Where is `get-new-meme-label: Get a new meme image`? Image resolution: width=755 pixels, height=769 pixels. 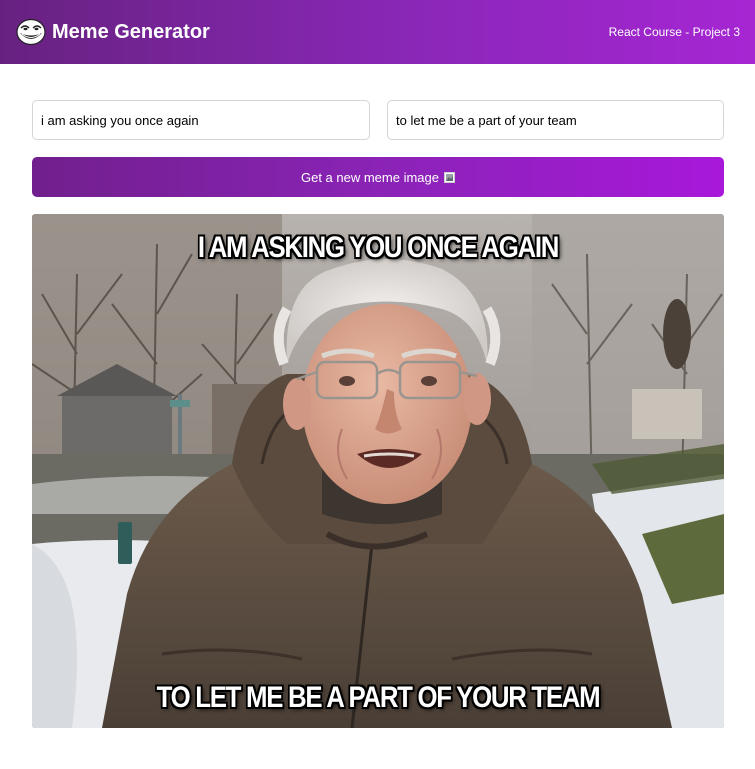 get-new-meme-label: Get a new meme image is located at coordinates (369, 177).